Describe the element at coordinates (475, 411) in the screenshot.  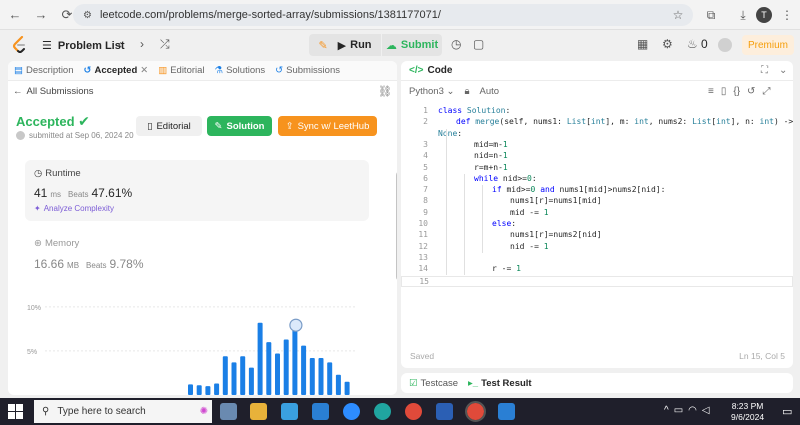
I see `chrome-active-icon` at that location.